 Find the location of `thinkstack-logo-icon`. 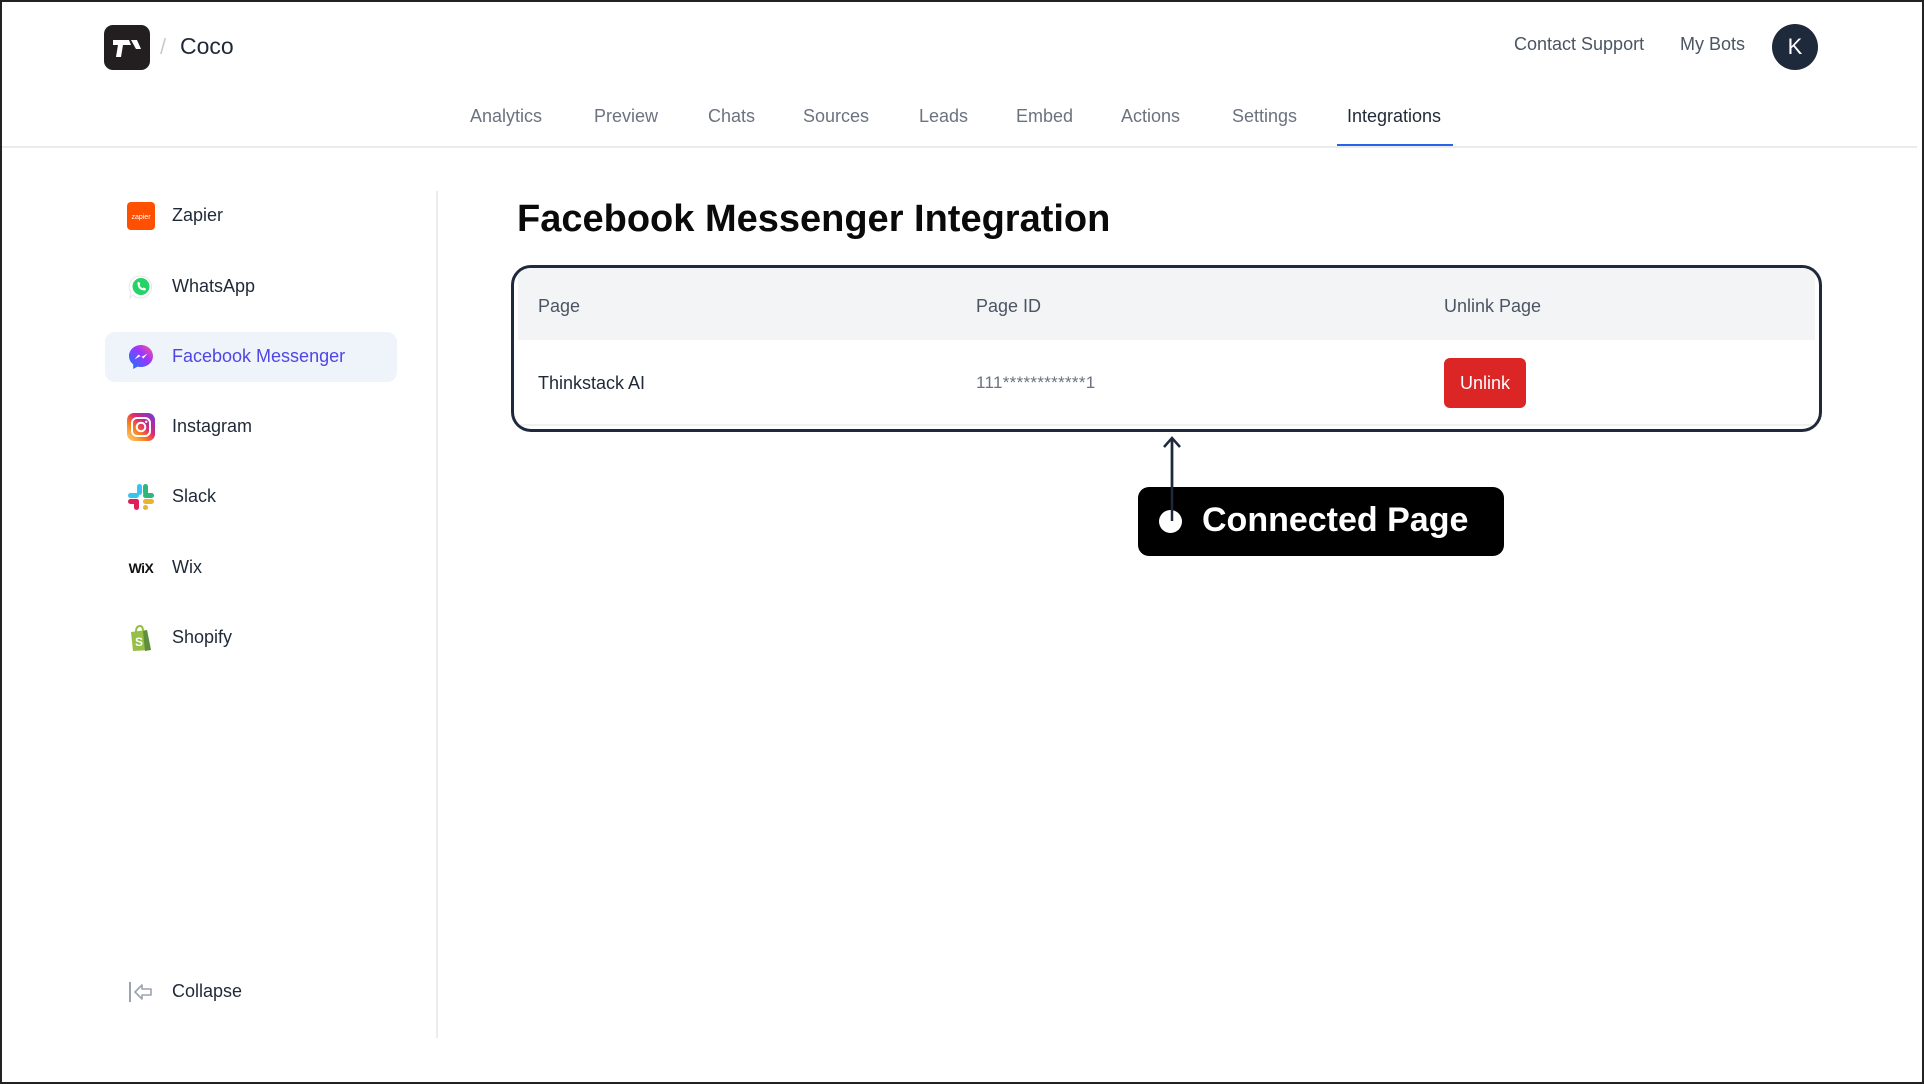

thinkstack-logo-icon is located at coordinates (127, 48).